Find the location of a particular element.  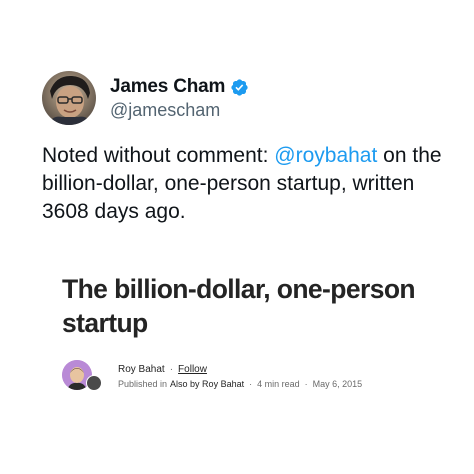

profile-avatar is located at coordinates (69, 98).